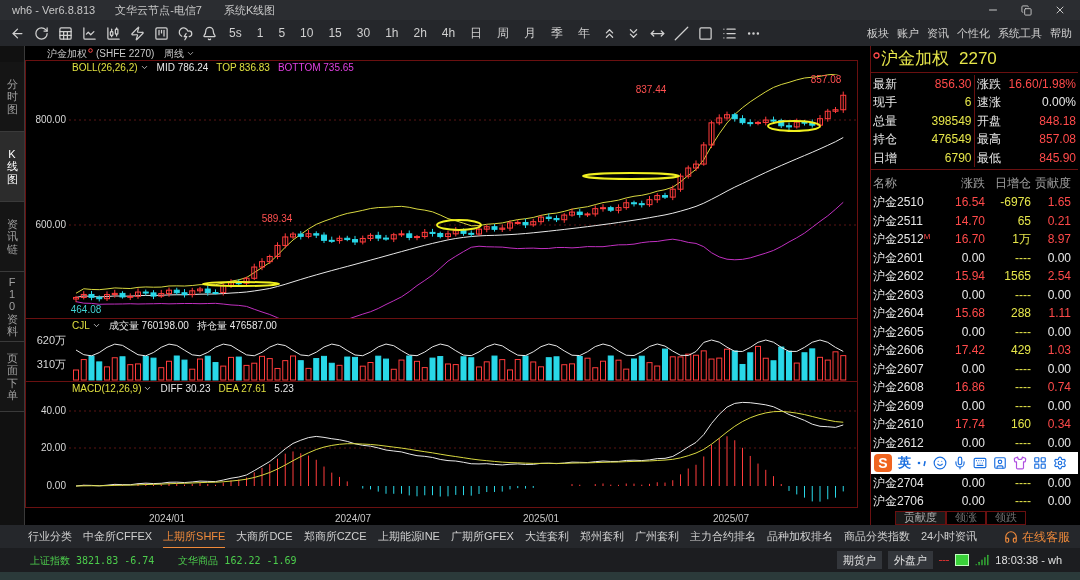 This screenshot has width=1080, height=580. What do you see at coordinates (904, 463) in the screenshot?
I see `ime-mode: 英` at bounding box center [904, 463].